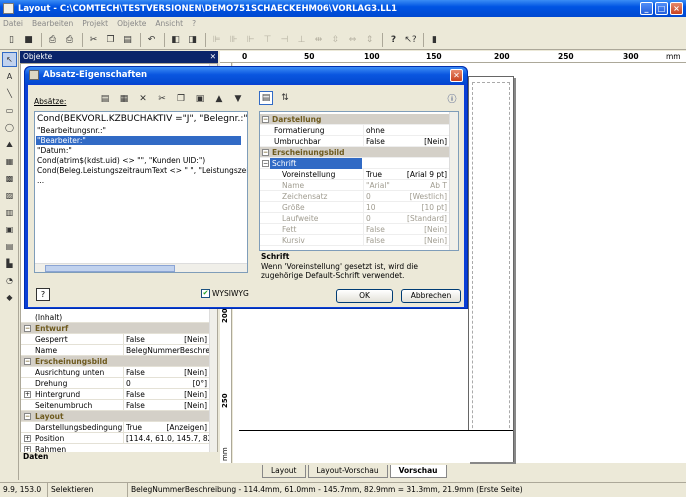 This screenshot has width=686, height=497. I want to click on cancel-button: Abbrechen, so click(431, 296).